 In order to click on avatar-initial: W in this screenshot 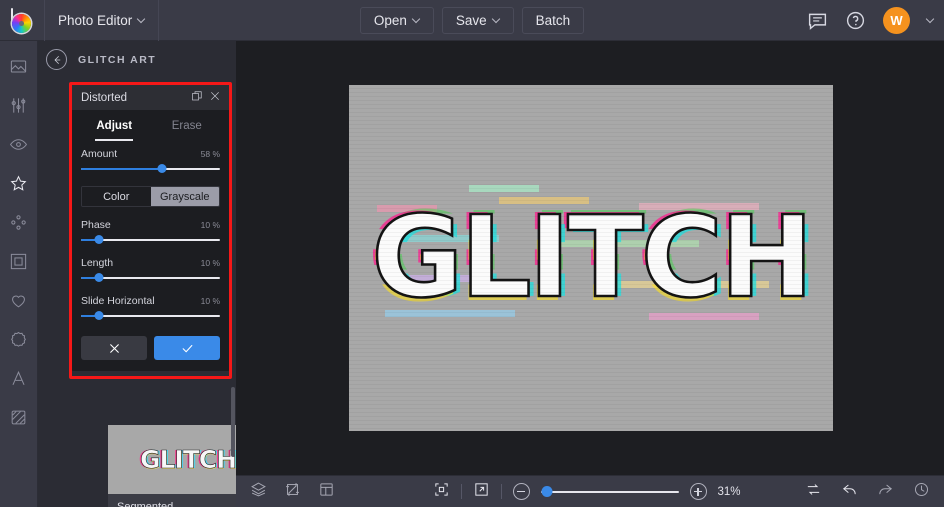, I will do `click(896, 20)`.